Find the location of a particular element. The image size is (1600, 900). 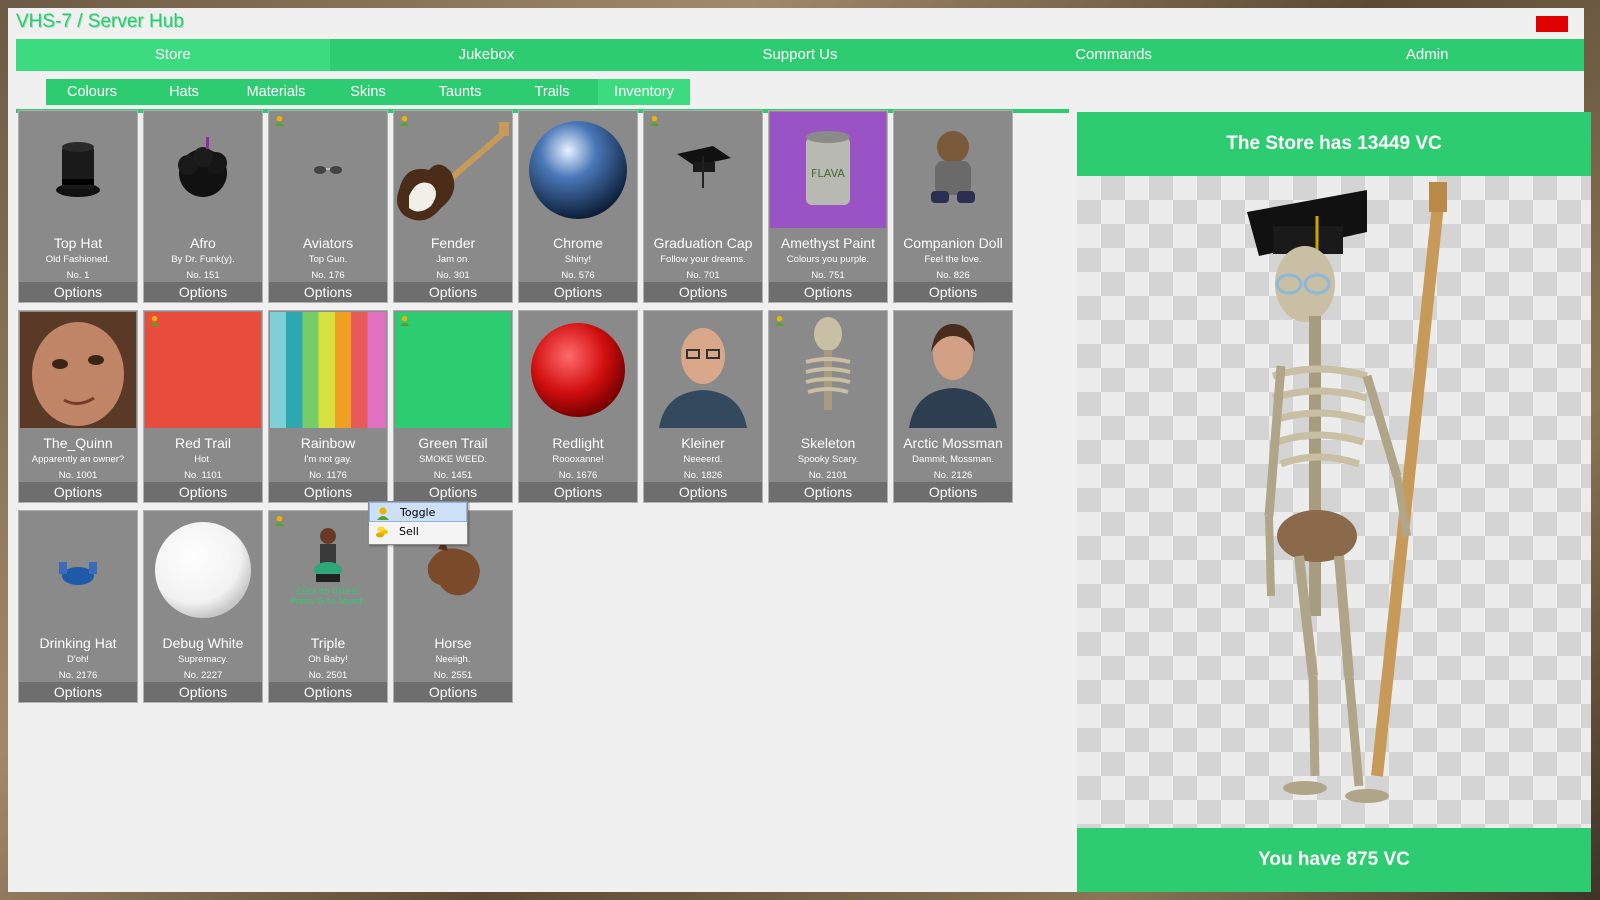

item-card-rainbow: Rainbow I'm not gay. No. 1176 Options is located at coordinates (328, 406).